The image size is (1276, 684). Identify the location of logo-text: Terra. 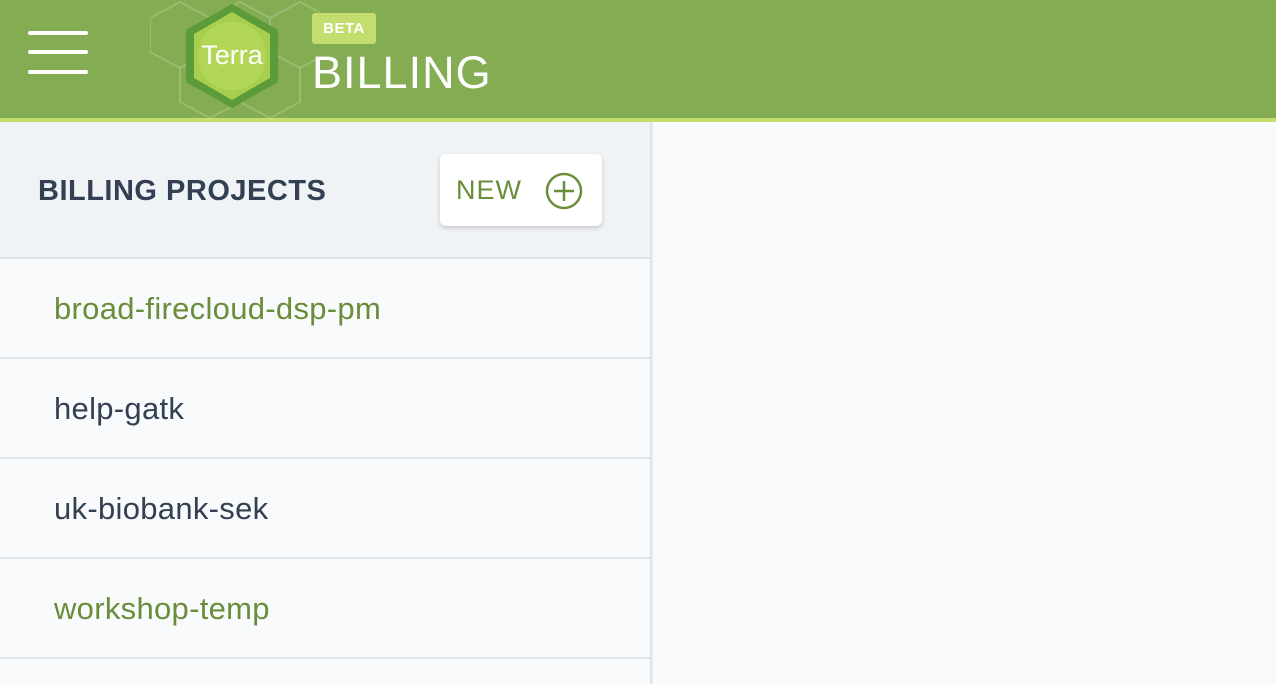
(232, 55).